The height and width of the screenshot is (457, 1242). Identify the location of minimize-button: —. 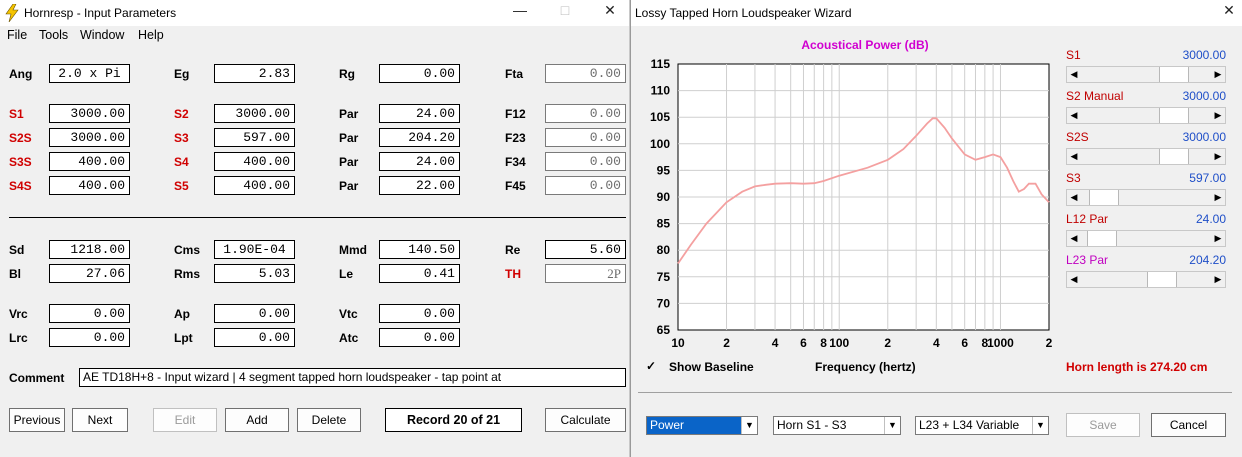
(520, 10).